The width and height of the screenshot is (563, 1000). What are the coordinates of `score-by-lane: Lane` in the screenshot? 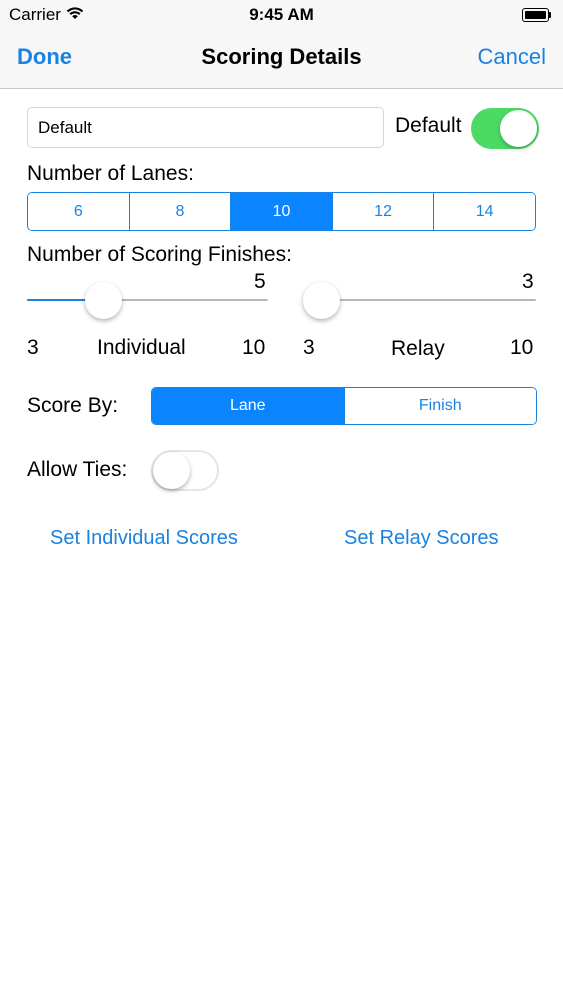 It's located at (248, 406).